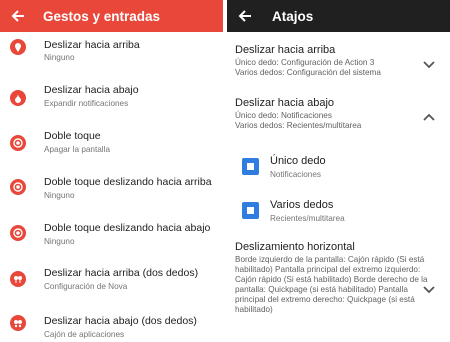 This screenshot has height=342, width=450. Describe the element at coordinates (429, 117) in the screenshot. I see `chevron-up-icon` at that location.